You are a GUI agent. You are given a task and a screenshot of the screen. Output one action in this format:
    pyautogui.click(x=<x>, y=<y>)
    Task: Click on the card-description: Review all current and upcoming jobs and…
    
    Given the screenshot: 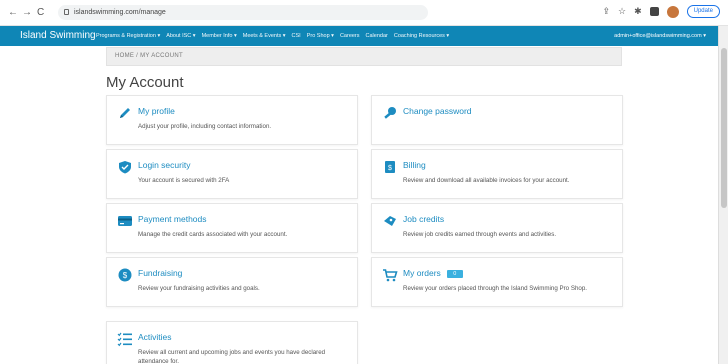 What is the action you would take?
    pyautogui.click(x=232, y=356)
    